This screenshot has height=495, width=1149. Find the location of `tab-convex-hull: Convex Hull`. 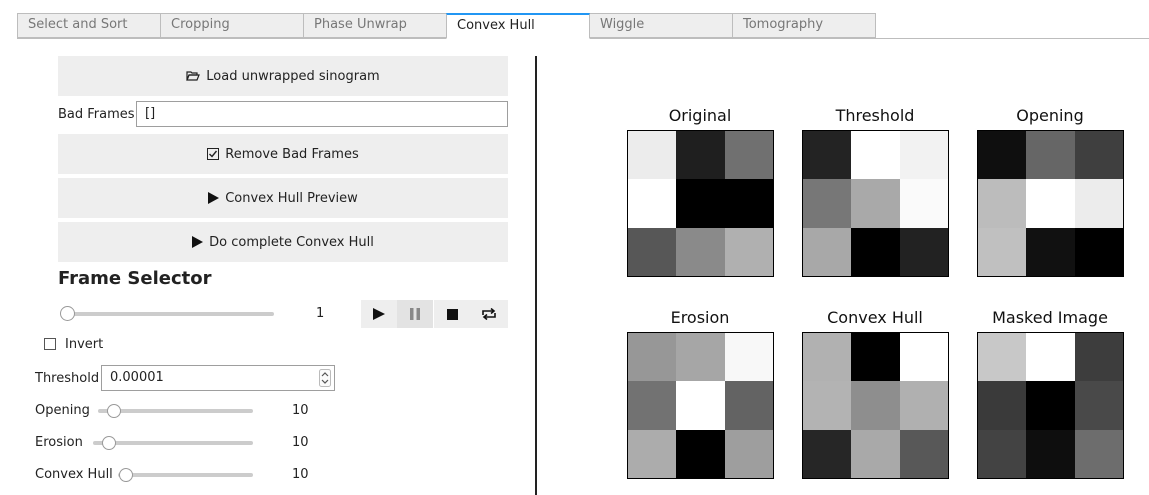

tab-convex-hull: Convex Hull is located at coordinates (518, 26).